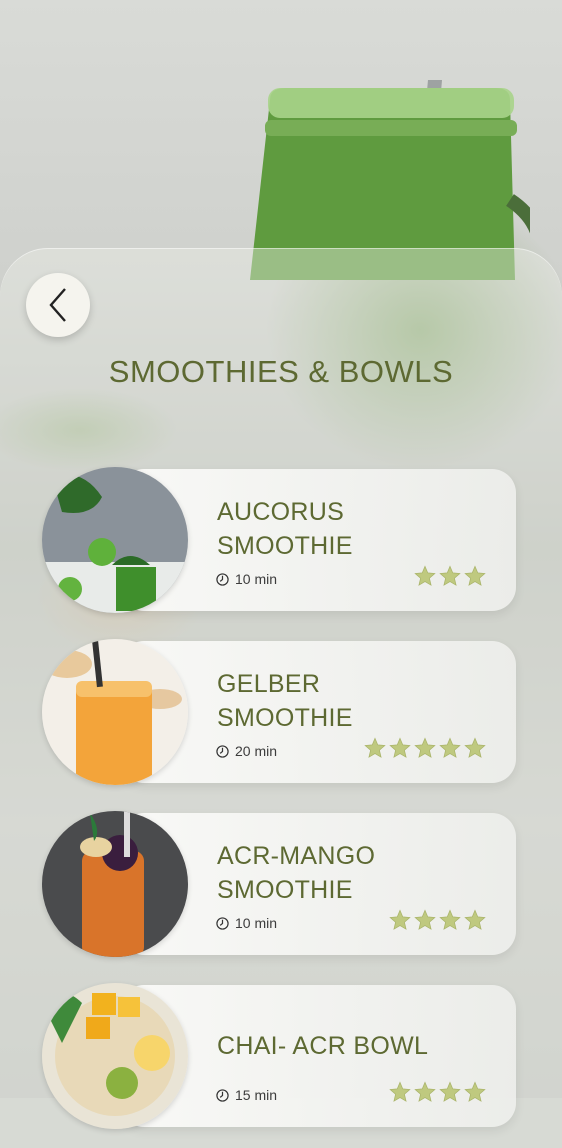 The image size is (562, 1148). What do you see at coordinates (323, 1046) in the screenshot?
I see `recipe-title: CHAI- ACR BOWL` at bounding box center [323, 1046].